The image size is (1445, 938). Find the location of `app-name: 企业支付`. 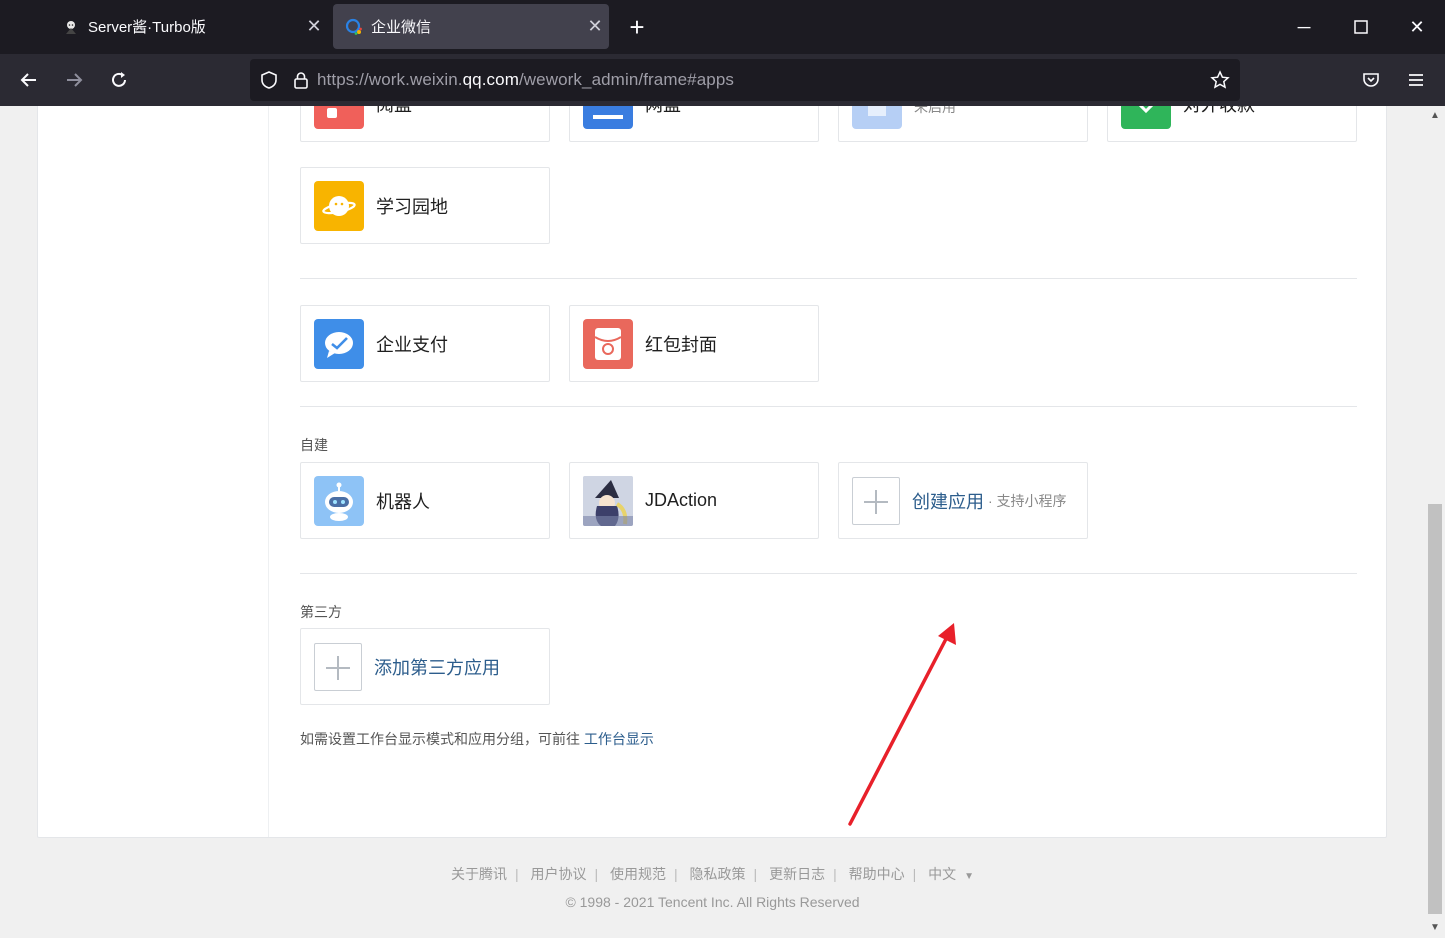

app-name: 企业支付 is located at coordinates (412, 344).